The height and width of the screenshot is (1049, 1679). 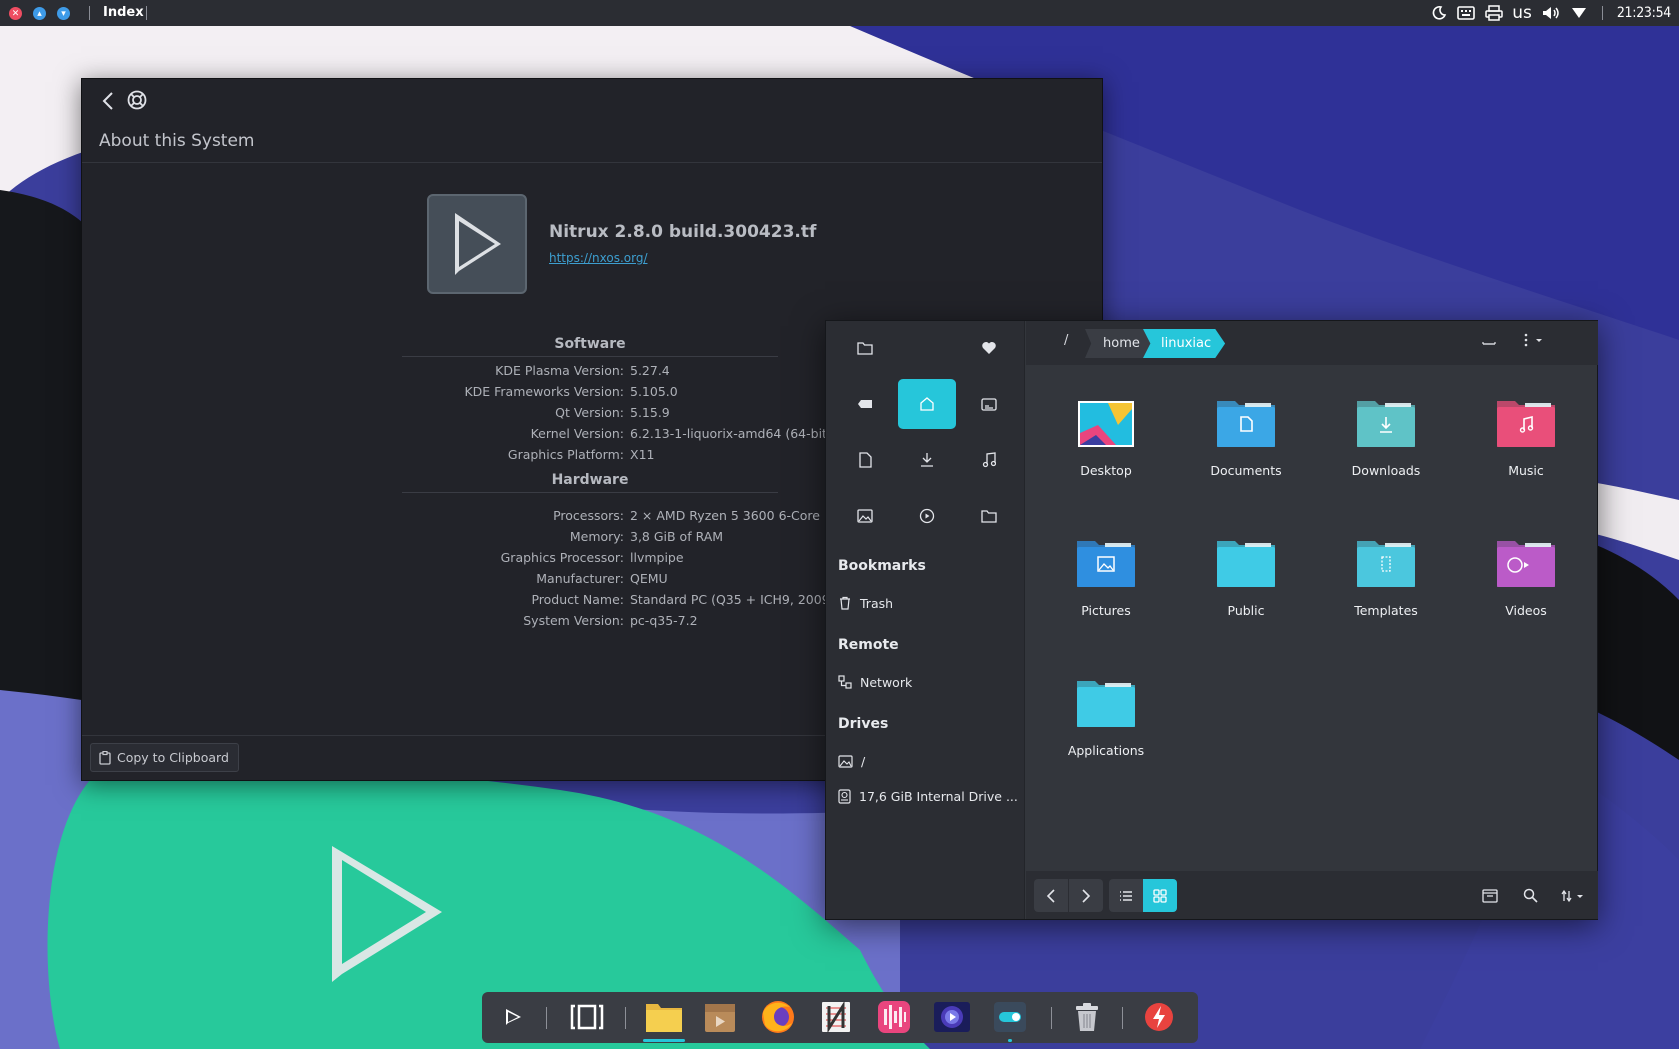 What do you see at coordinates (559, 370) in the screenshot?
I see `software-key: KDE Plasma Version:` at bounding box center [559, 370].